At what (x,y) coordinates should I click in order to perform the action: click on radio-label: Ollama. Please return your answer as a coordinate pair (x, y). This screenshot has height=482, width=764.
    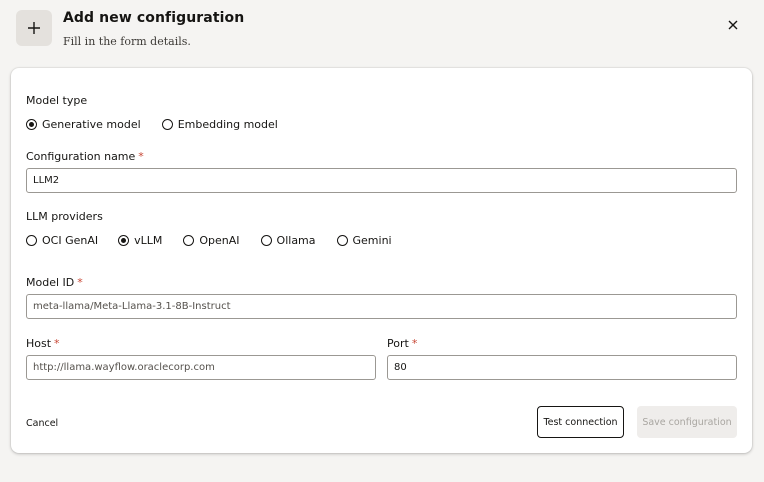
    Looking at the image, I should click on (296, 240).